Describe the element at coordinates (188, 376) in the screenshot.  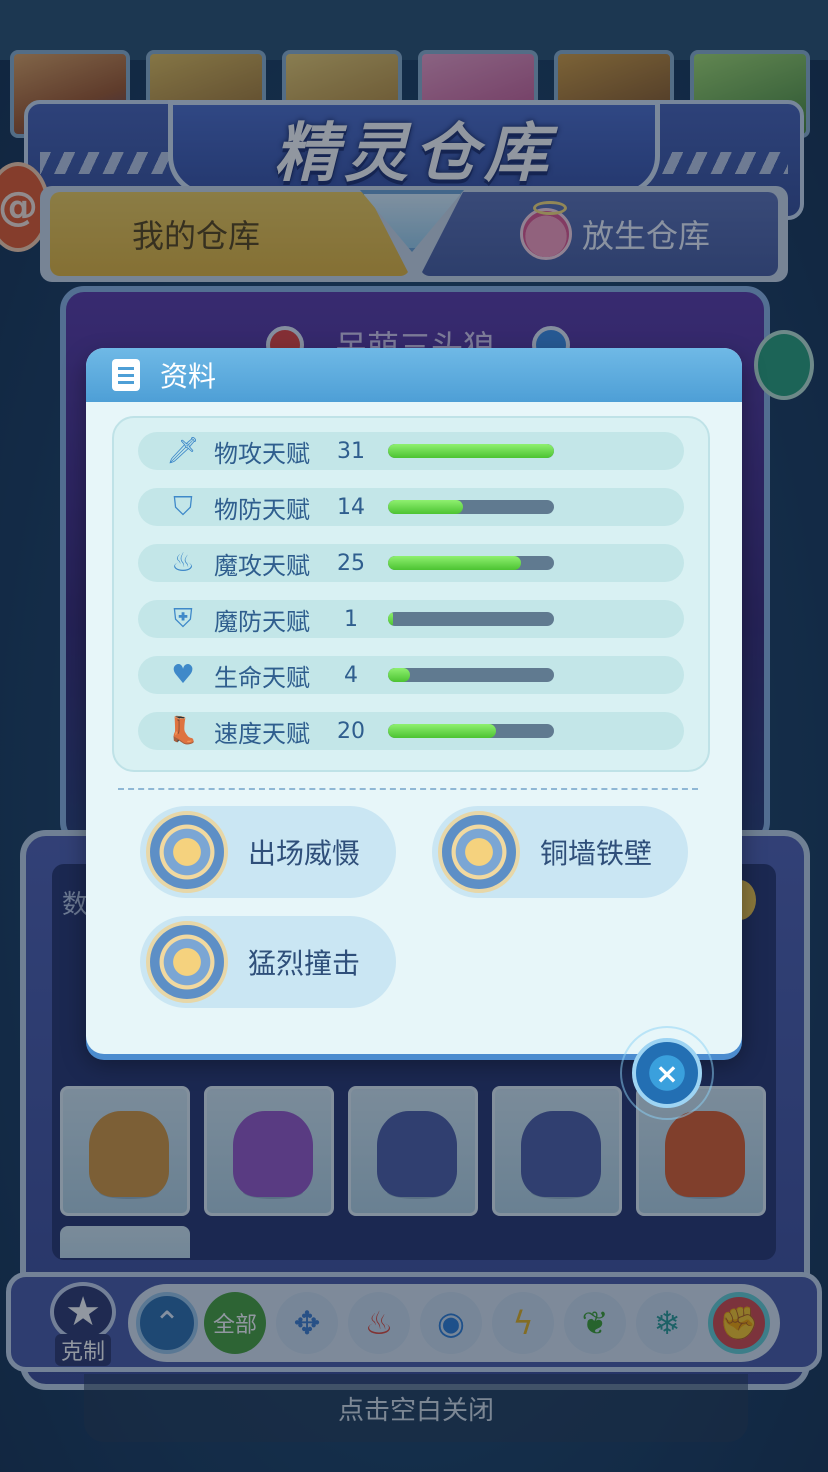
I see `popup-title: 资料` at that location.